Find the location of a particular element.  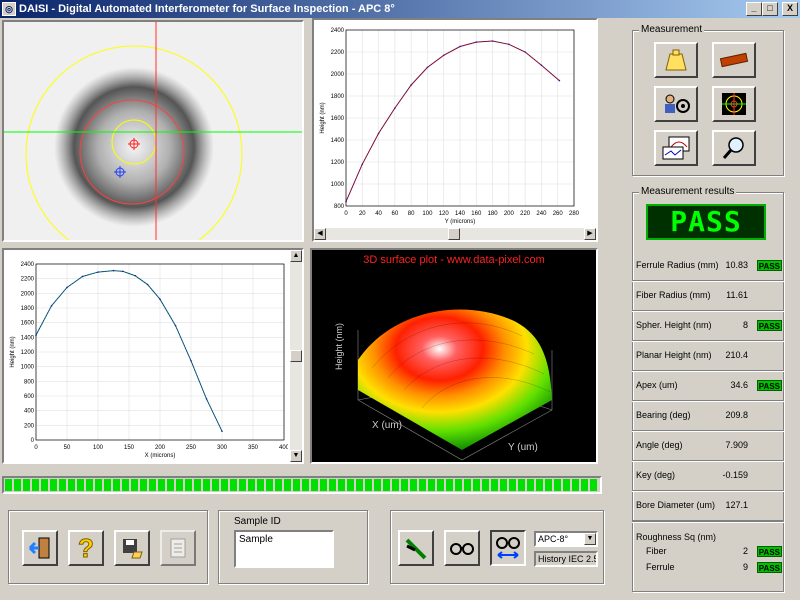

target-icon is located at coordinates (734, 104).